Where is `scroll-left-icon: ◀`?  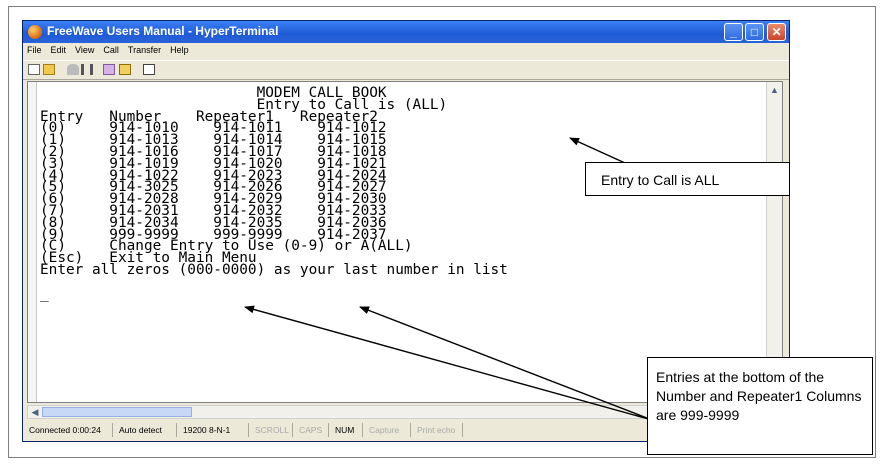 scroll-left-icon: ◀ is located at coordinates (35, 412).